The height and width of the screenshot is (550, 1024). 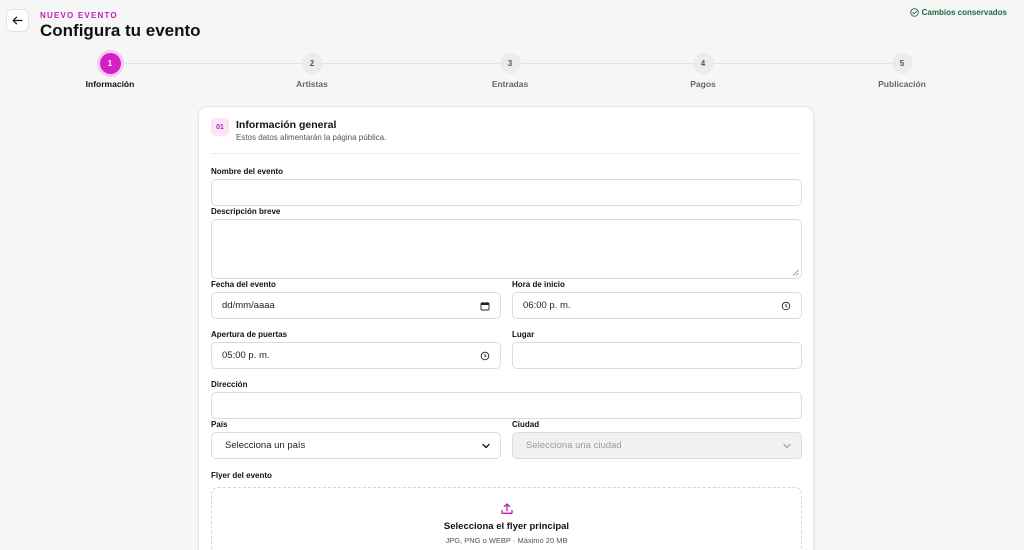 What do you see at coordinates (247, 171) in the screenshot?
I see `event-name-label: Nombre del evento` at bounding box center [247, 171].